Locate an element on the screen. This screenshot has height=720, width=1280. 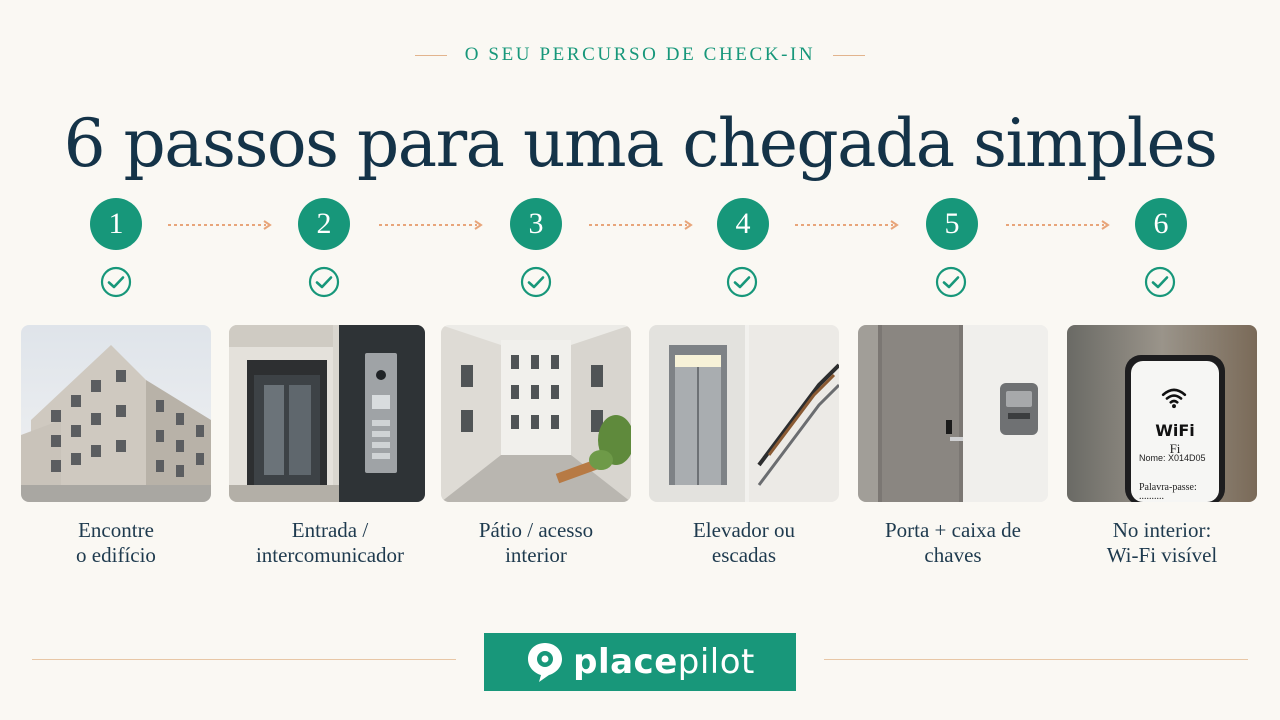
elevator-stairs-photo is located at coordinates (744, 413).